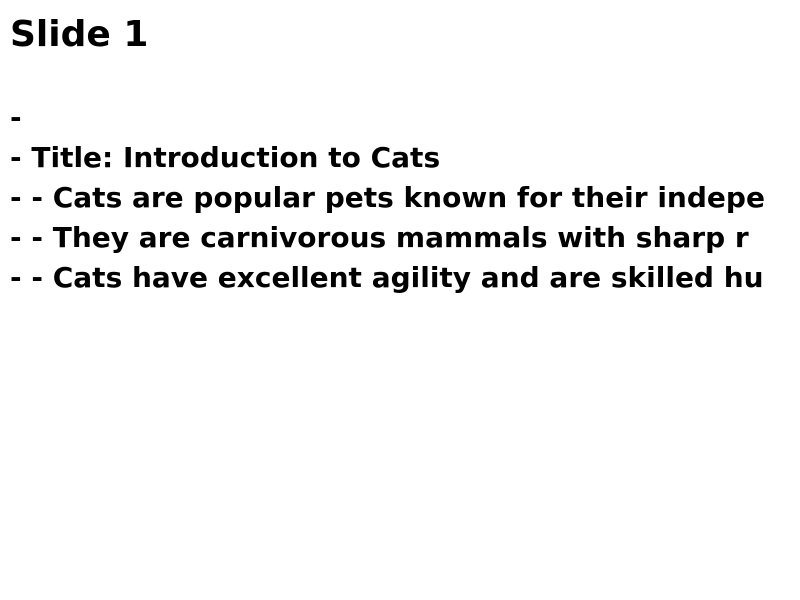 This screenshot has height=600, width=800. What do you see at coordinates (79, 34) in the screenshot?
I see `slide-title: Slide 1` at bounding box center [79, 34].